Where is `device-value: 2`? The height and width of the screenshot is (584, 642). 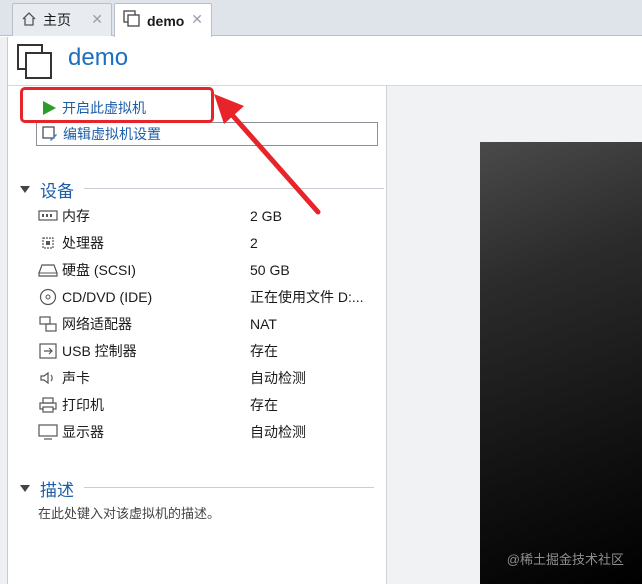 device-value: 2 is located at coordinates (254, 243).